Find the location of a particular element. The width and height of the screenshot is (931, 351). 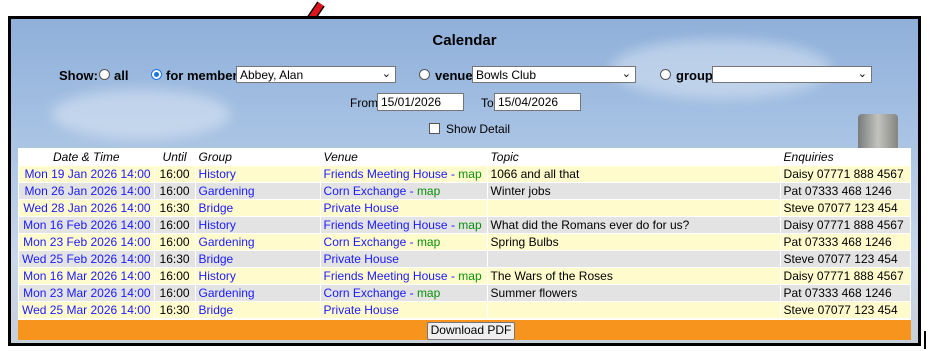

column-header: Enquiries is located at coordinates (845, 157).